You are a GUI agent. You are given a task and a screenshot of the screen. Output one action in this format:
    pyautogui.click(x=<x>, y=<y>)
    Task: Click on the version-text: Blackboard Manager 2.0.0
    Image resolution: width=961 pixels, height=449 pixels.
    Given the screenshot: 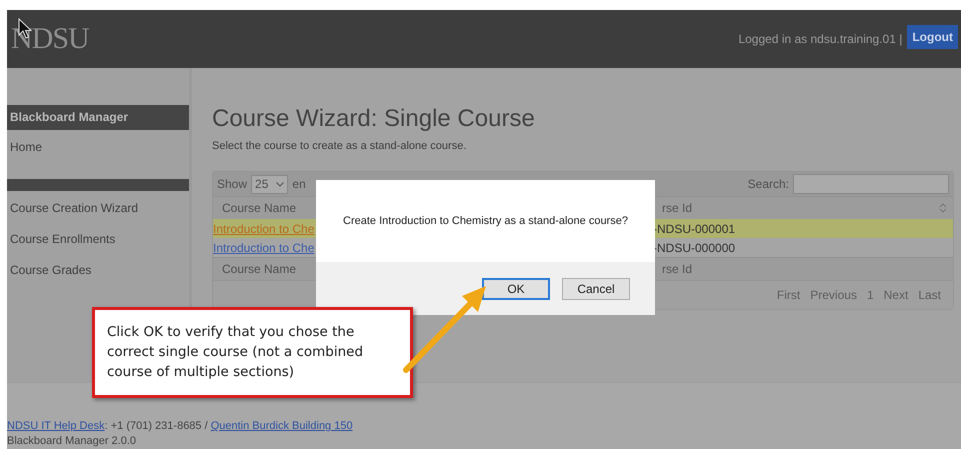 What is the action you would take?
    pyautogui.click(x=72, y=441)
    